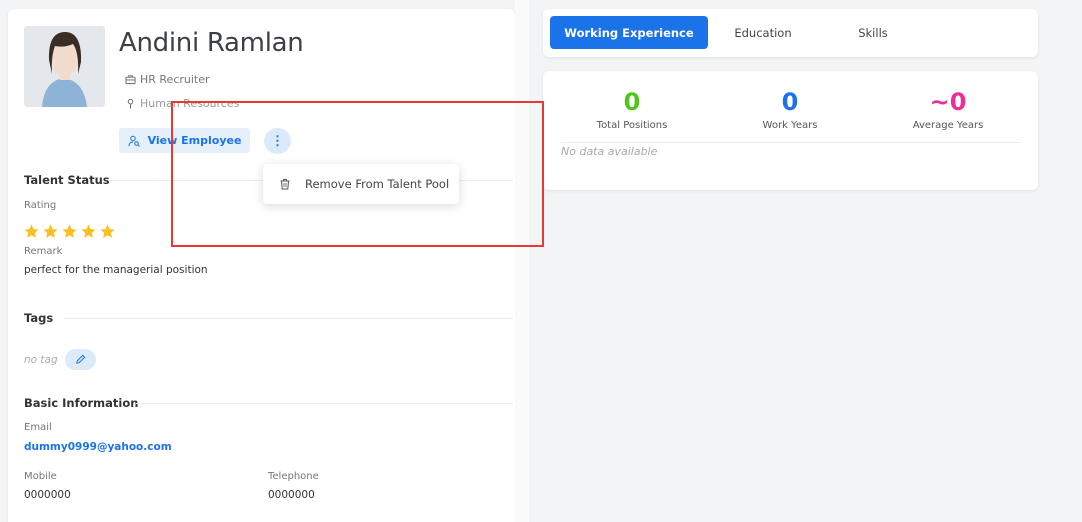  I want to click on pin-icon, so click(130, 103).